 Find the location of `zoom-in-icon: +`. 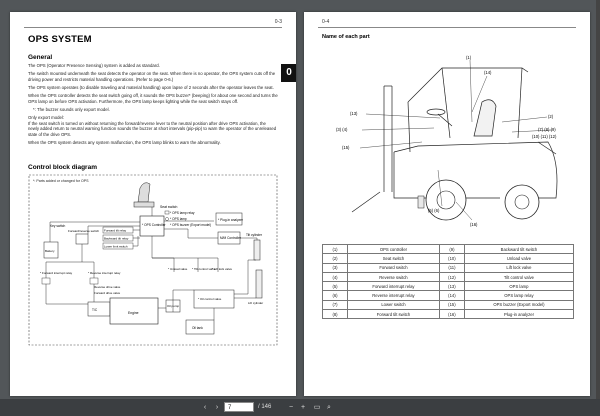

zoom-in-icon: + is located at coordinates (303, 407).